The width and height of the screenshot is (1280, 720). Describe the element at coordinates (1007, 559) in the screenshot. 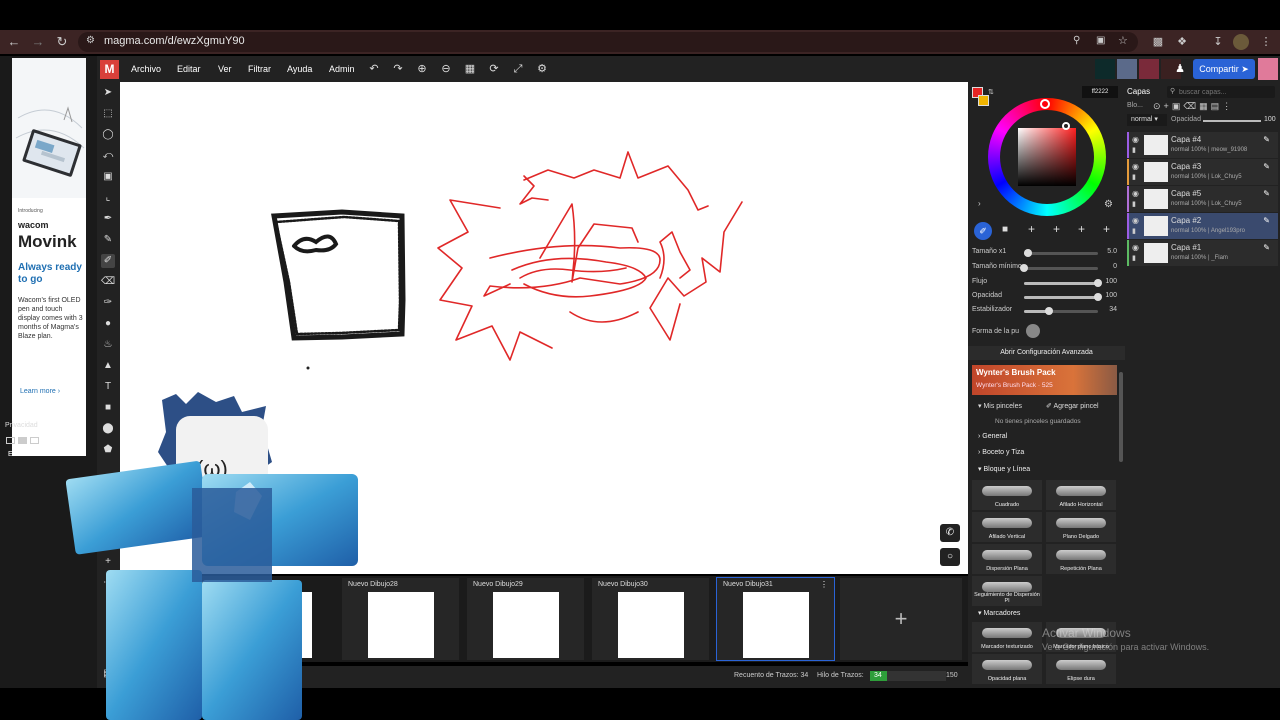

I see `brush-preset: Dispersión Plana` at that location.